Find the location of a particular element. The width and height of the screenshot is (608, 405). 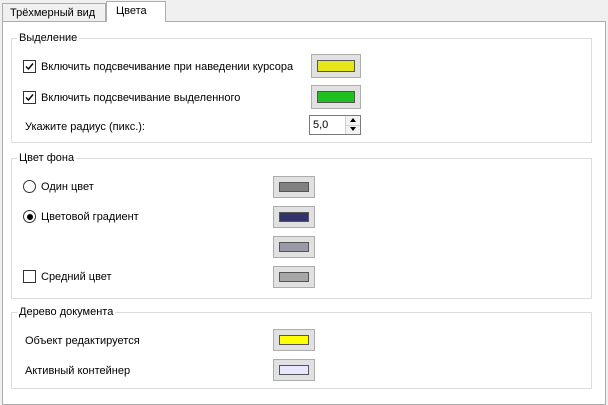

tab-3d-view: Трёхмерный вид is located at coordinates (54, 12).